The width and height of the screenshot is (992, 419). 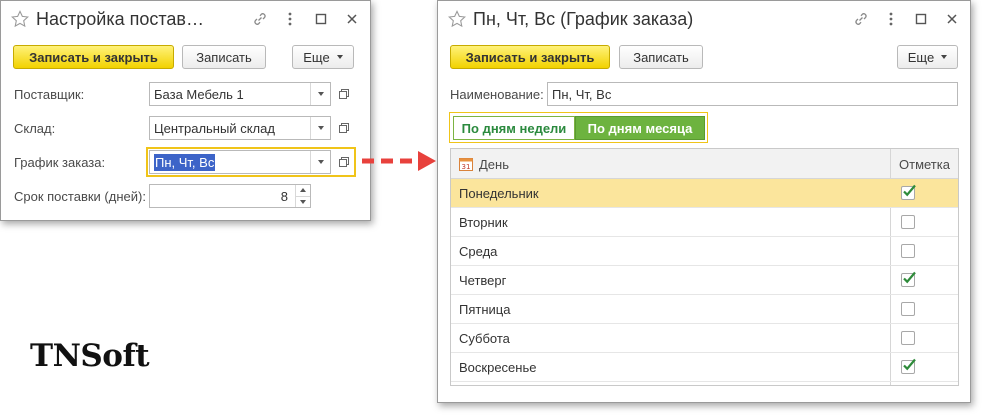 What do you see at coordinates (49, 94) in the screenshot?
I see `supplier-label: Поставщик:` at bounding box center [49, 94].